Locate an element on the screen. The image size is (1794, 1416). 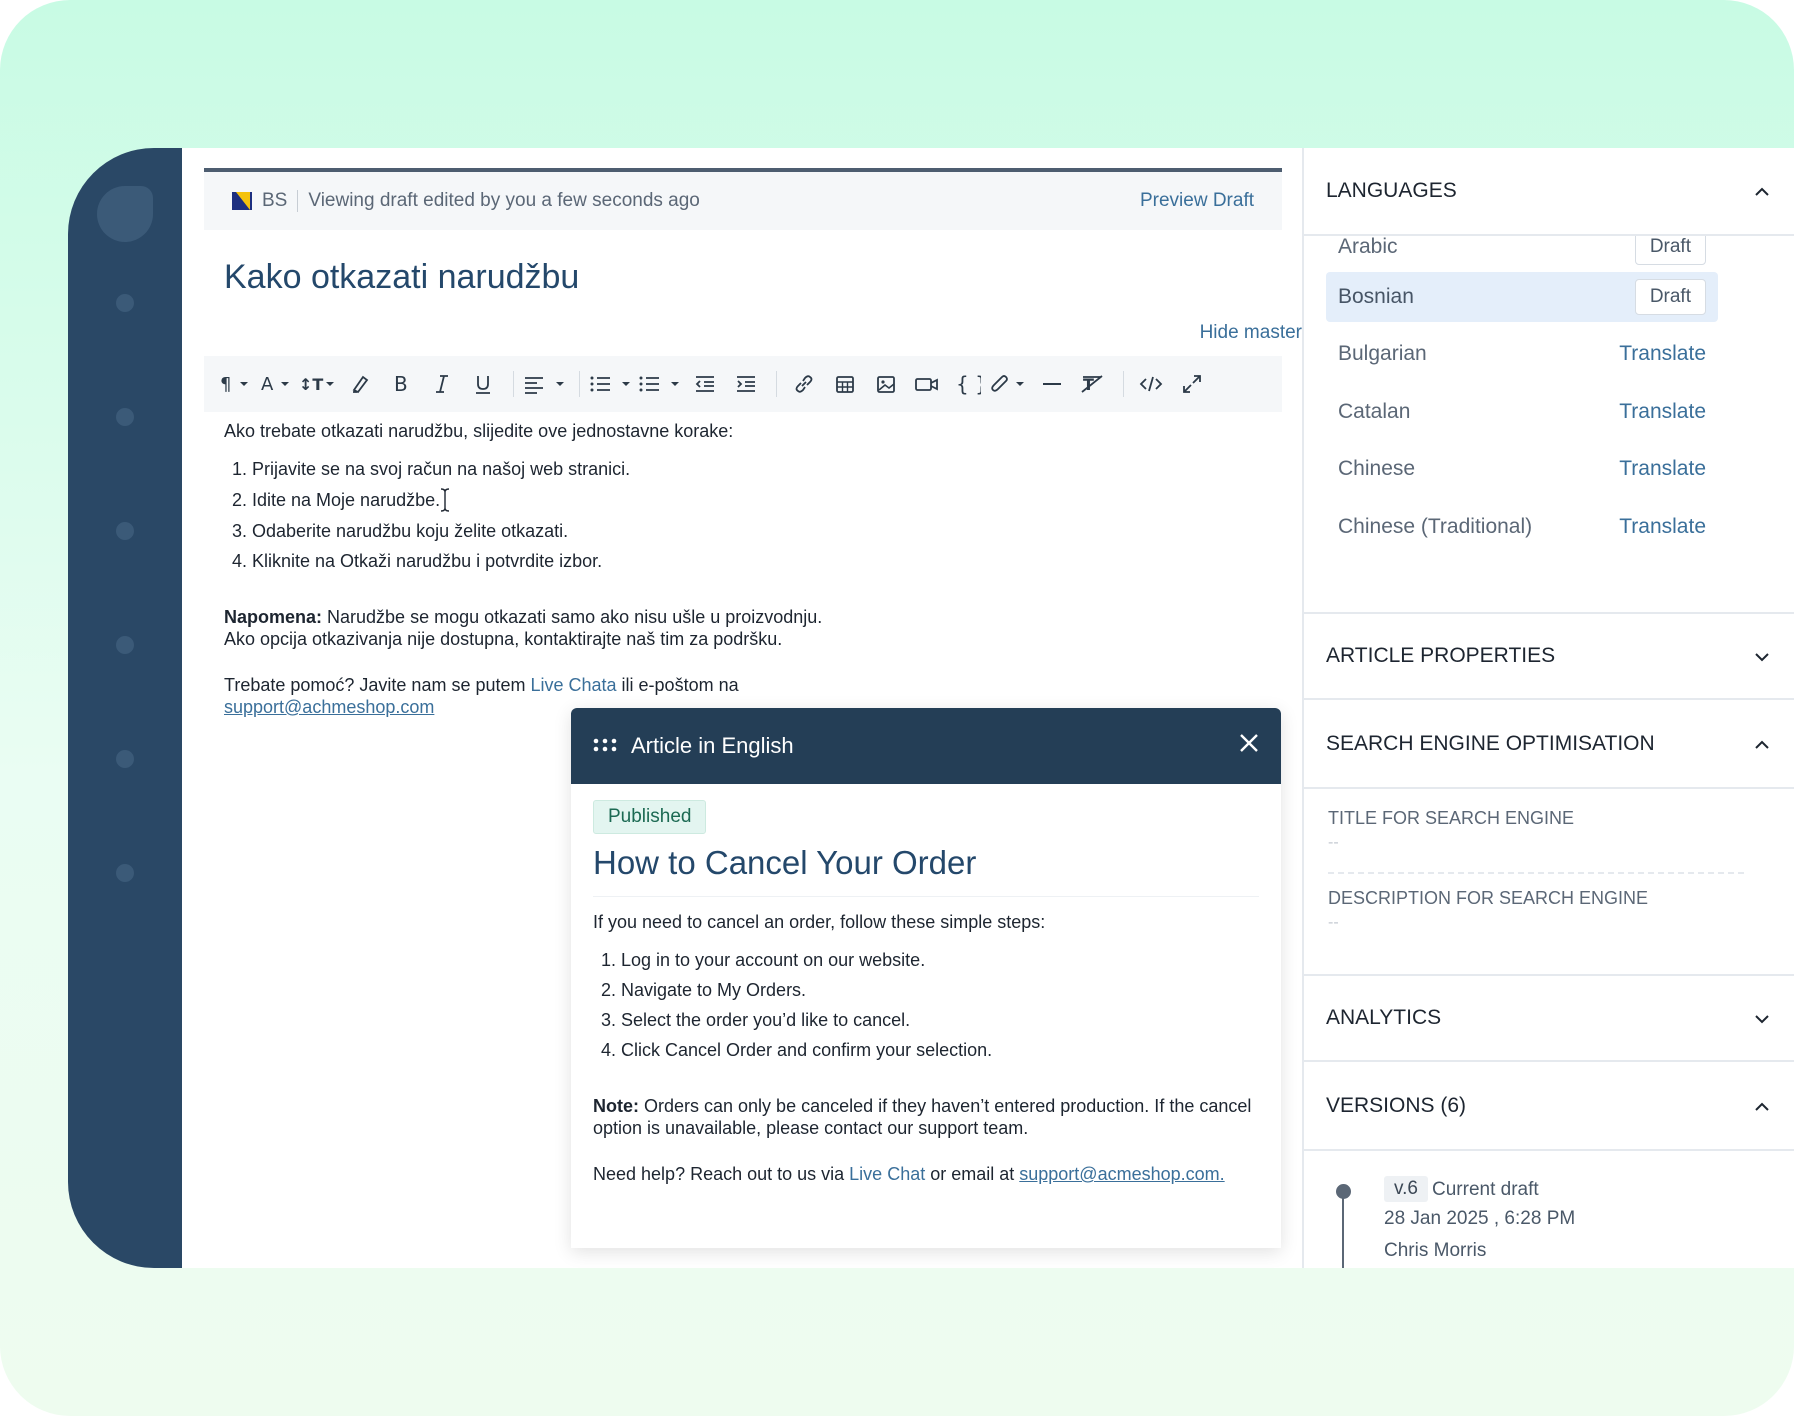
published-badge: Published is located at coordinates (650, 817).